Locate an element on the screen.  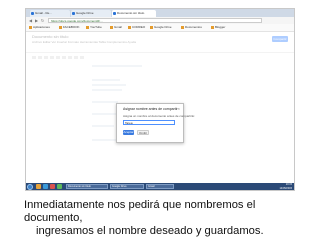
bookmark-item: Documentos is located at coordinates (191, 27).